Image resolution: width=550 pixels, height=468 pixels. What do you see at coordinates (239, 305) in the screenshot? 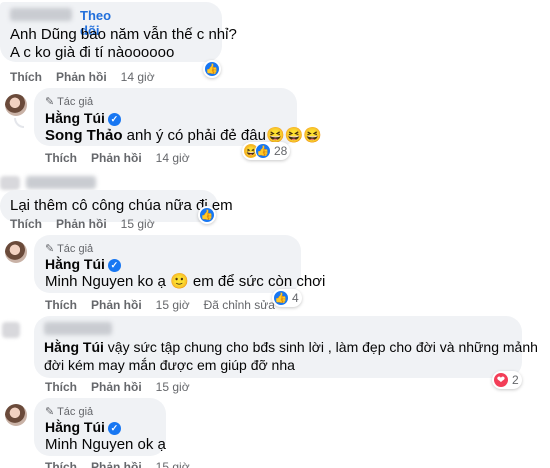
I see `edited-label: Đã chỉnh sửa` at bounding box center [239, 305].